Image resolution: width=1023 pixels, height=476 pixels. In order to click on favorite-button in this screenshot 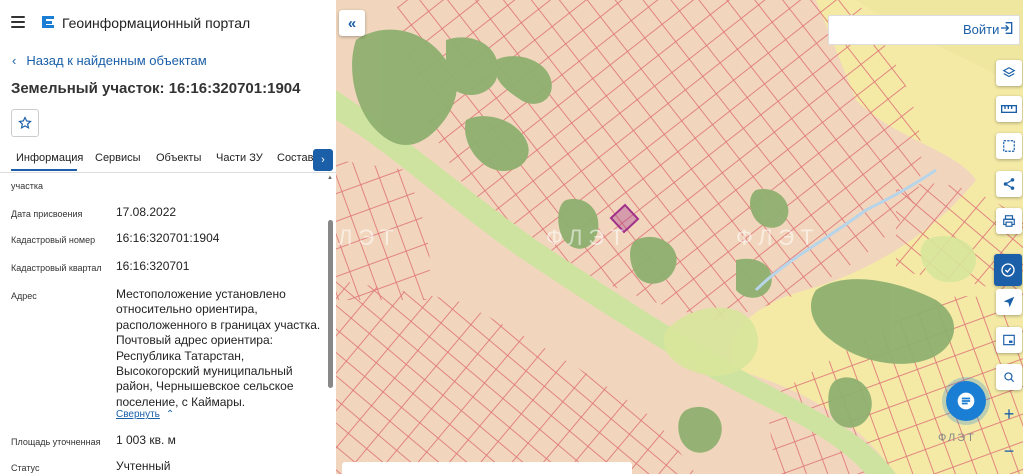, I will do `click(25, 123)`.